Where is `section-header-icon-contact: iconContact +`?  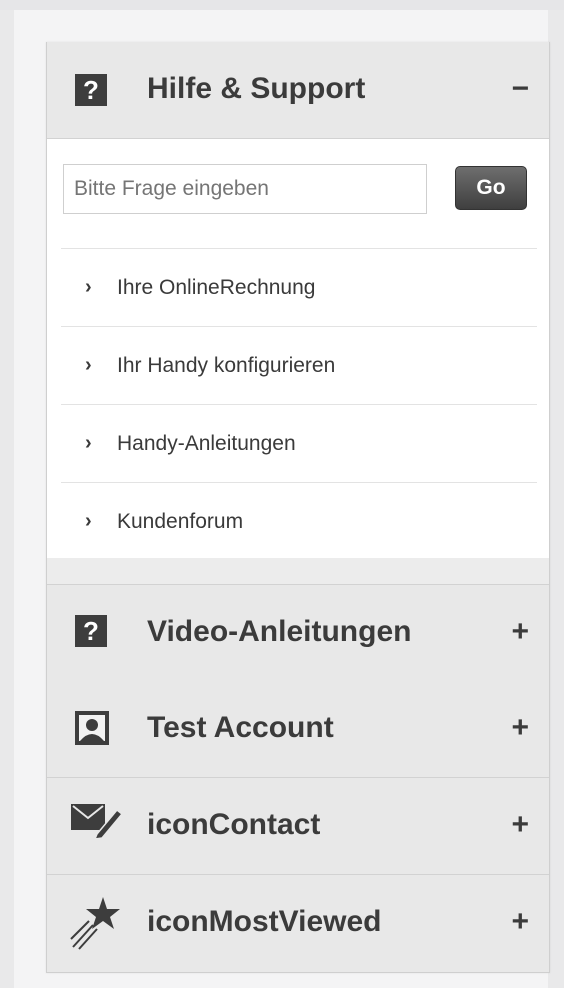 section-header-icon-contact: iconContact + is located at coordinates (298, 826).